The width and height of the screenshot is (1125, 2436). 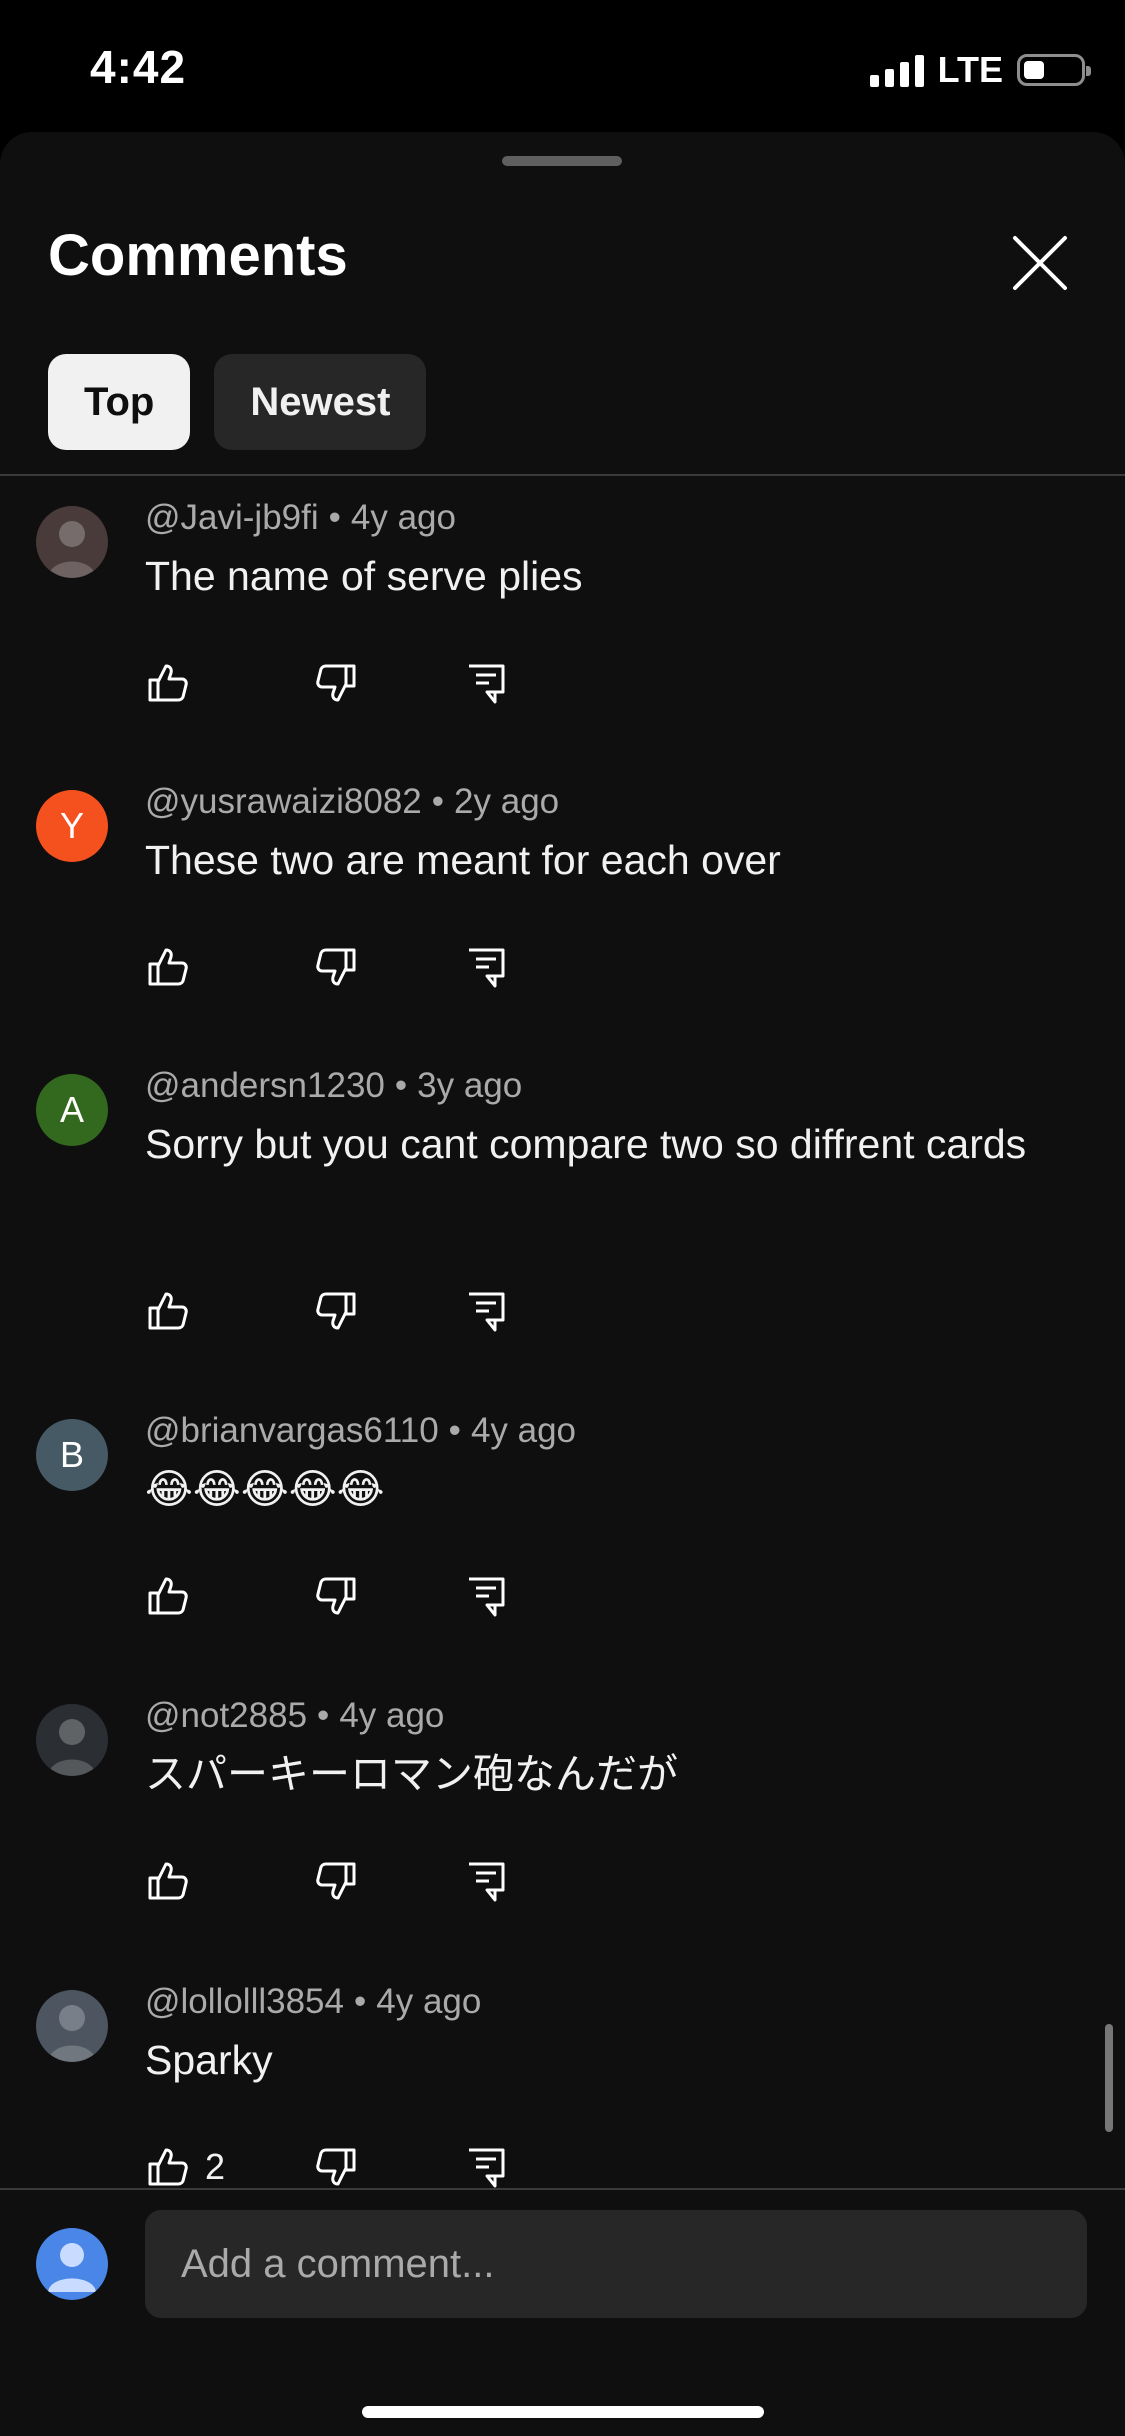 I want to click on comment-meta: @not2885 • 4y ago, so click(x=294, y=1716).